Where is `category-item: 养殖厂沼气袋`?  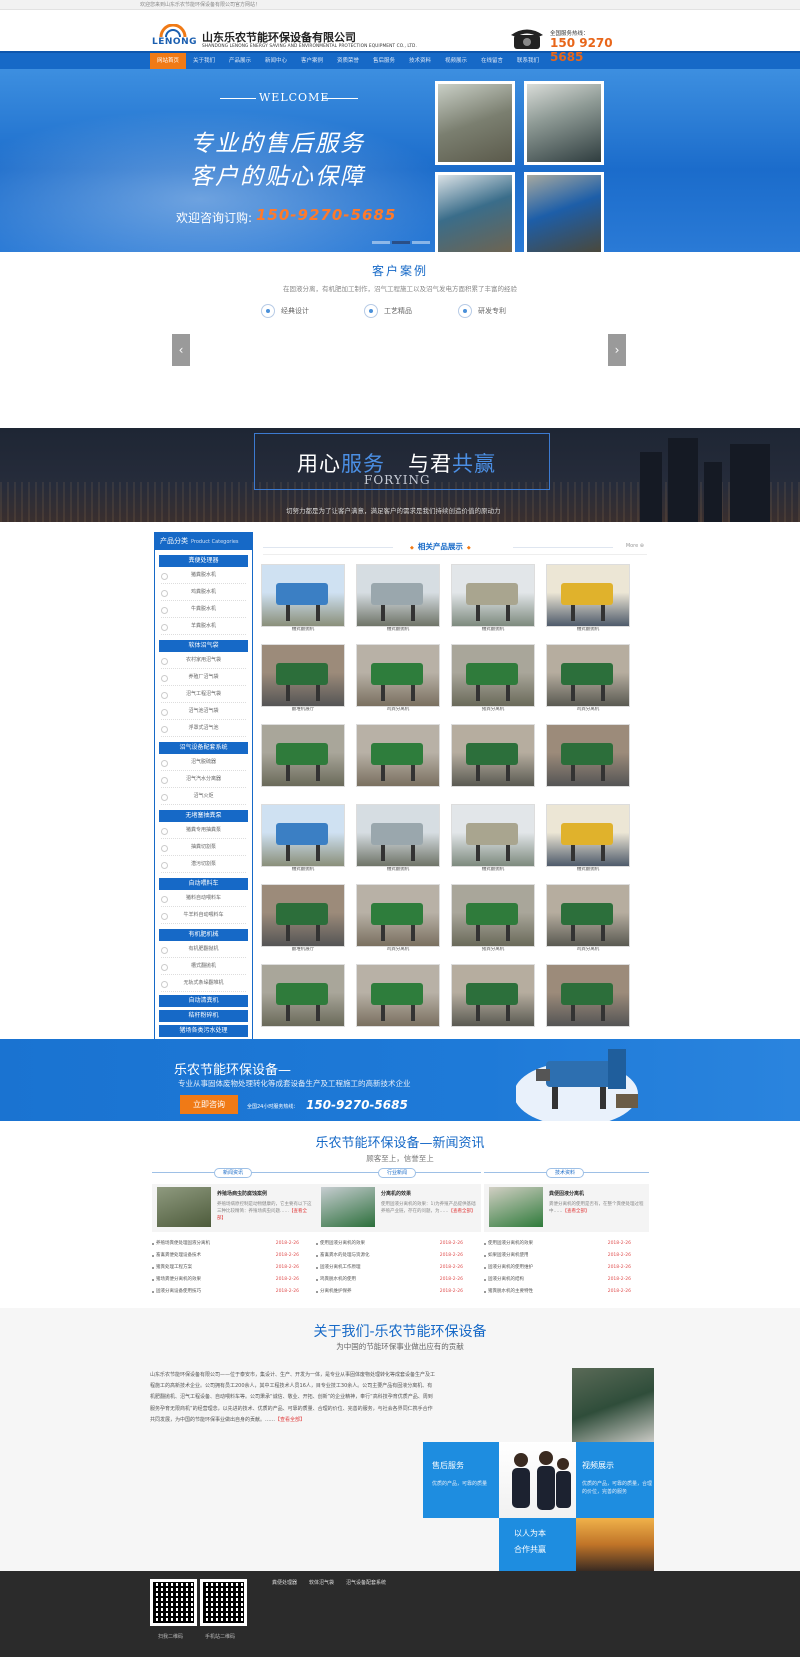
category-item: 养殖厂沼气袋 is located at coordinates (203, 677).